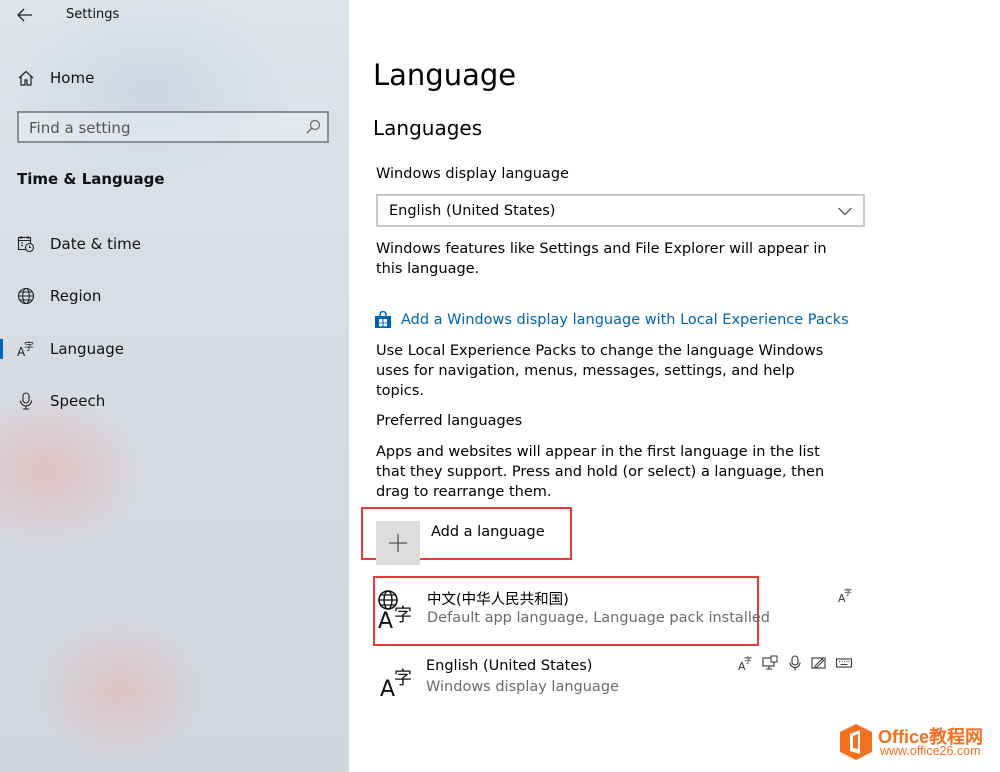 The height and width of the screenshot is (772, 1000). Describe the element at coordinates (856, 742) in the screenshot. I see `office-logo-icon` at that location.